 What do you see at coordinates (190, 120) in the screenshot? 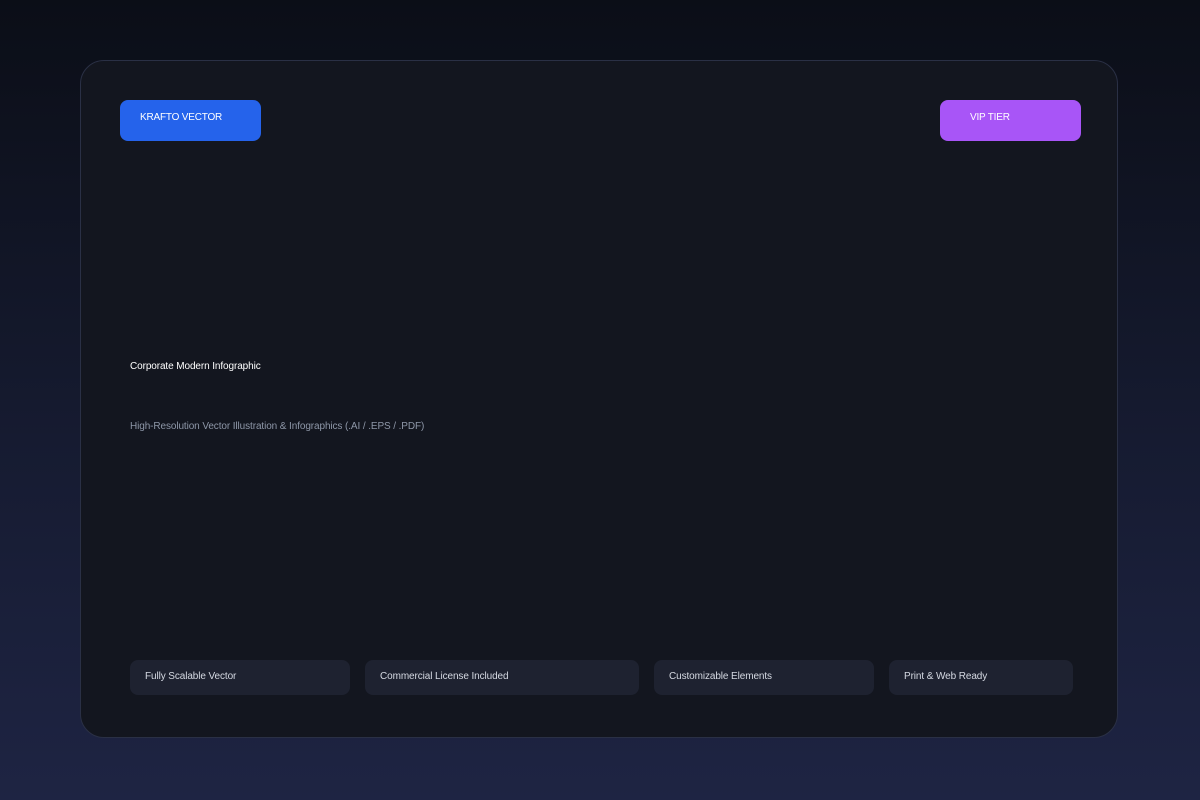
I see `brand-badge: KRAFTO VECTOR` at bounding box center [190, 120].